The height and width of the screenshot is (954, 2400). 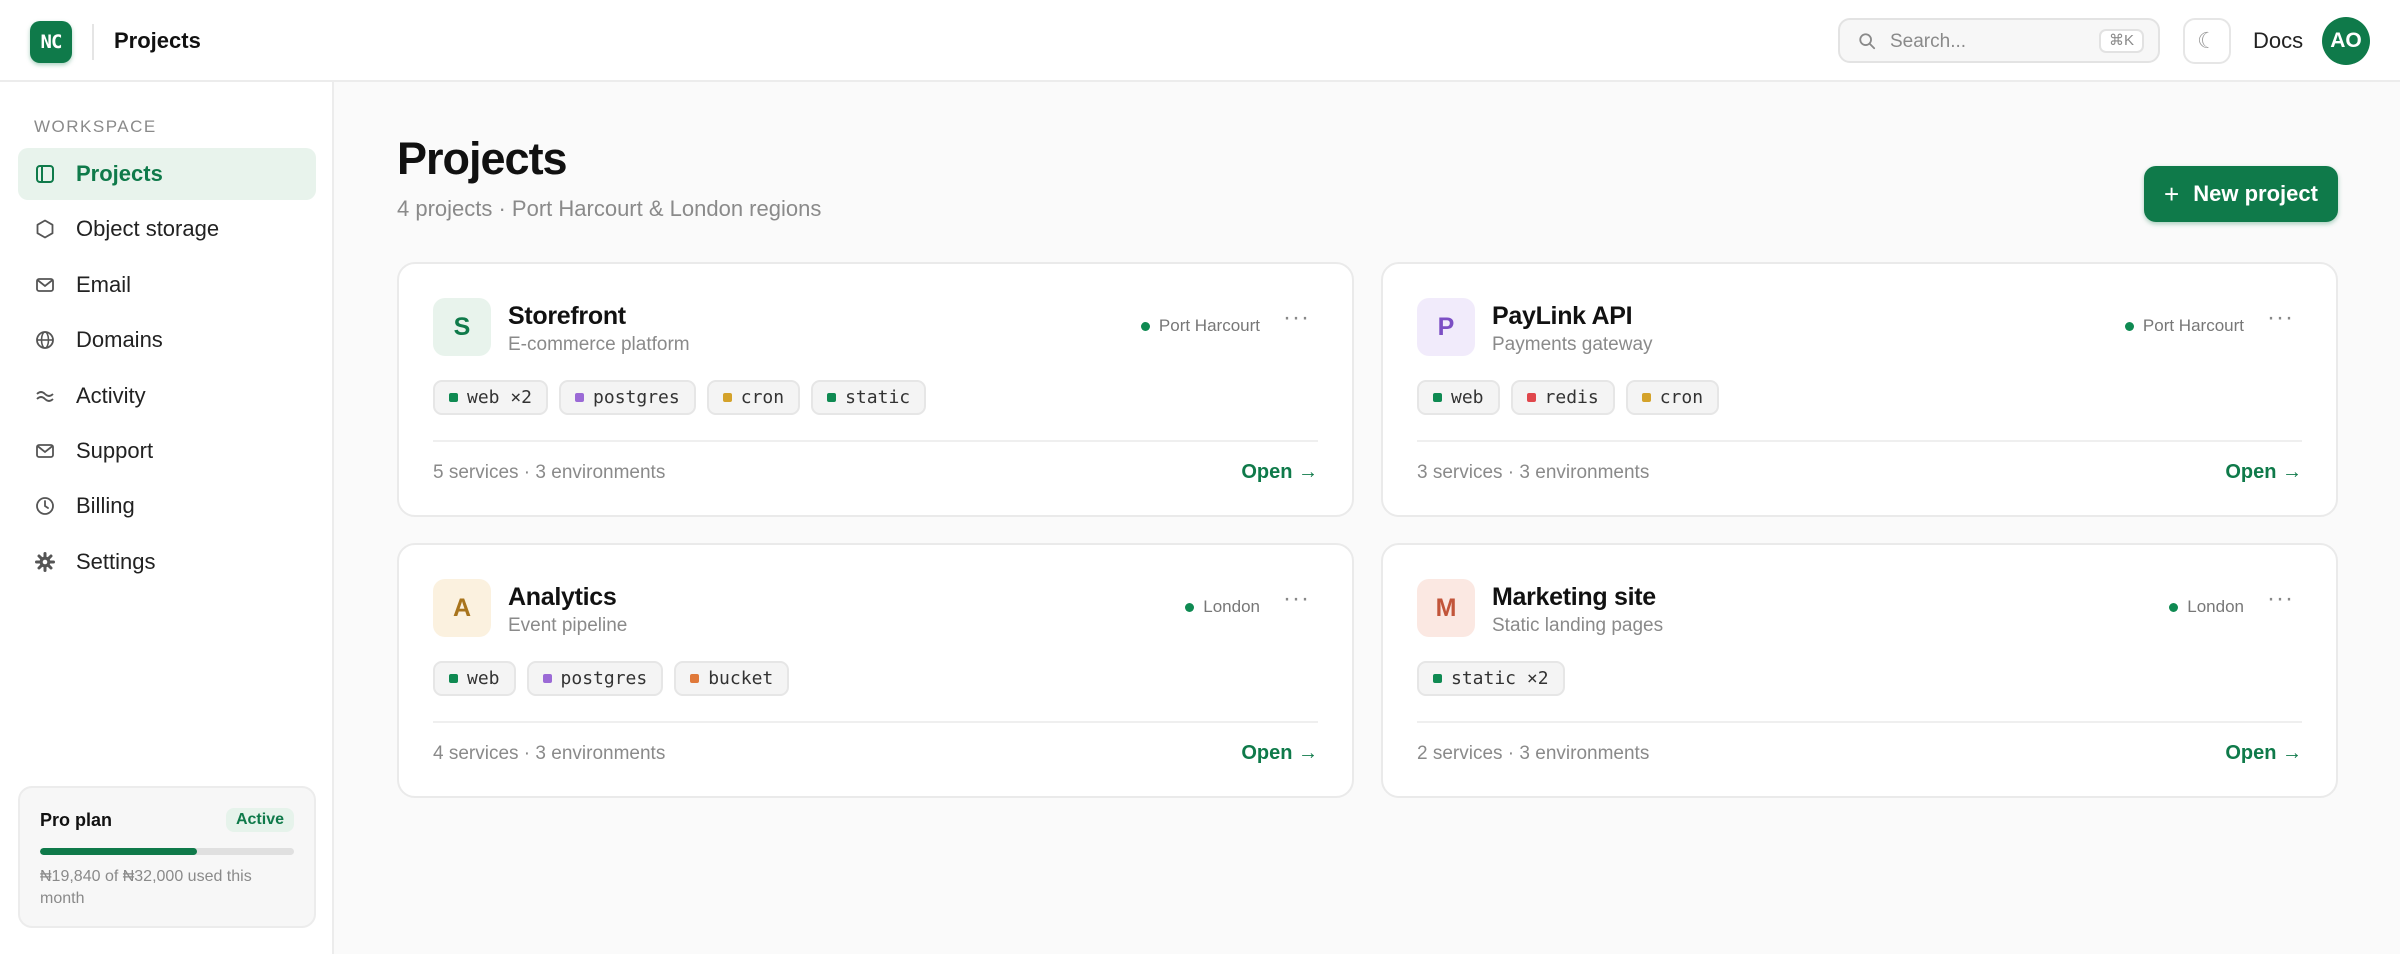 I want to click on service-tags: web redis cron, so click(x=1573, y=397).